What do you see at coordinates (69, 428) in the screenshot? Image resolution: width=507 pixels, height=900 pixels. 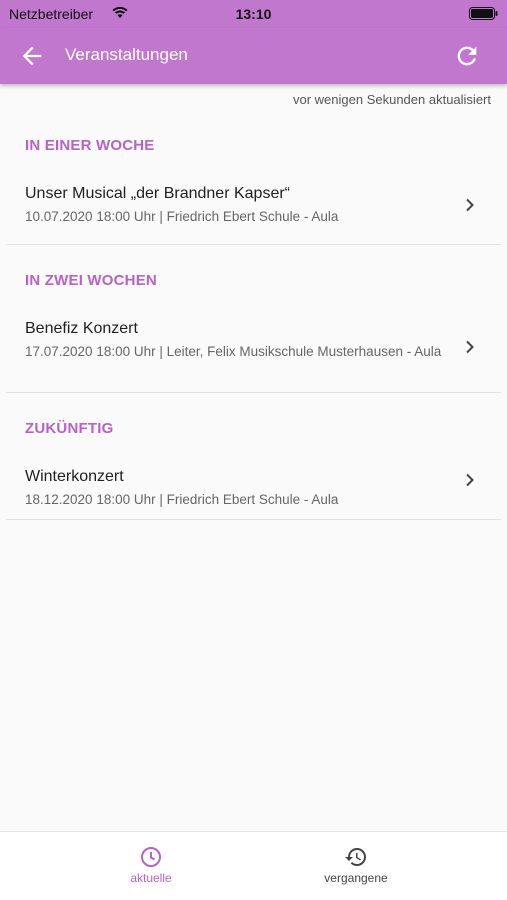 I see `section-header-future: ZUKÜNFTIG` at bounding box center [69, 428].